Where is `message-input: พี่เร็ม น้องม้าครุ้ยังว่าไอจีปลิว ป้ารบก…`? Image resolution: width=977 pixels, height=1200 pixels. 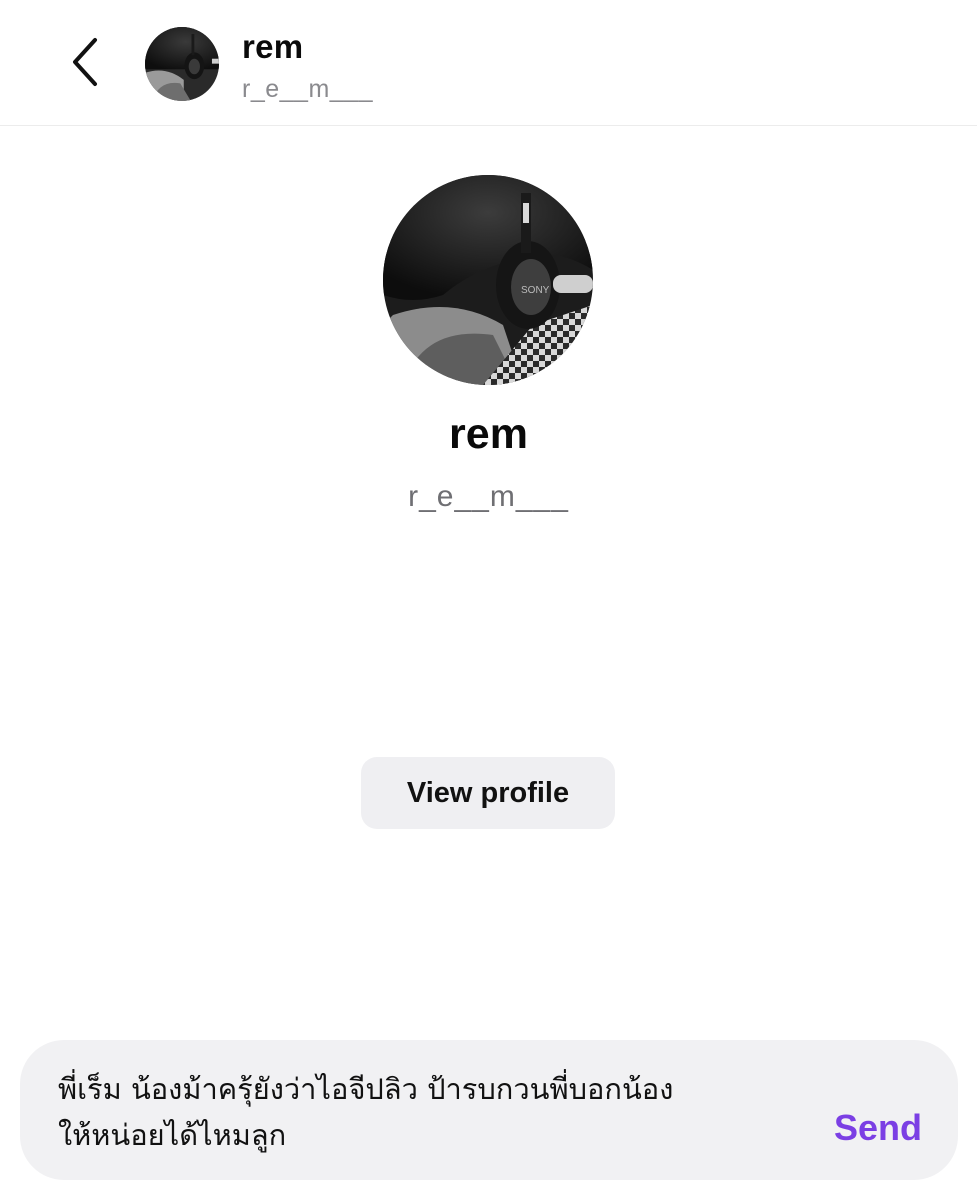 message-input: พี่เร็ม น้องม้าครุ้ยังว่าไอจีปลิว ป้ารบก… is located at coordinates (438, 1112).